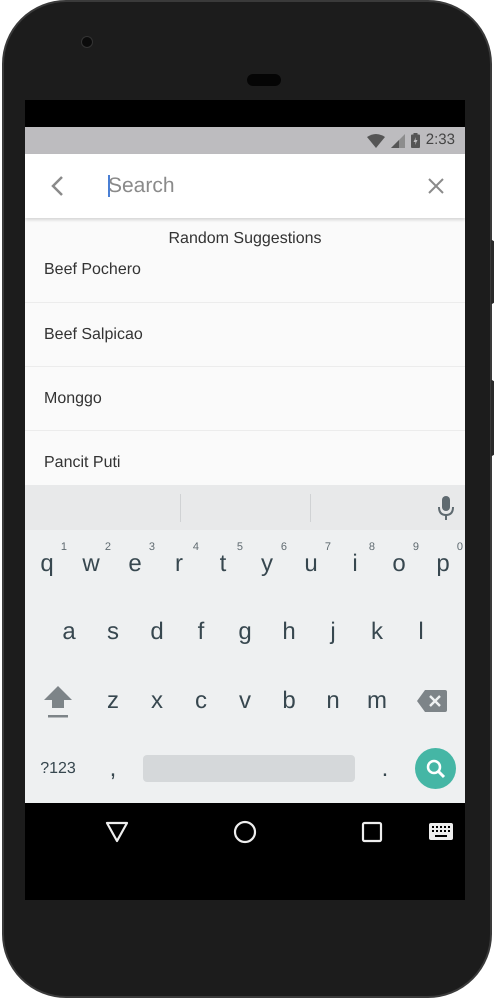  Describe the element at coordinates (245, 701) in the screenshot. I see `key: v` at that location.